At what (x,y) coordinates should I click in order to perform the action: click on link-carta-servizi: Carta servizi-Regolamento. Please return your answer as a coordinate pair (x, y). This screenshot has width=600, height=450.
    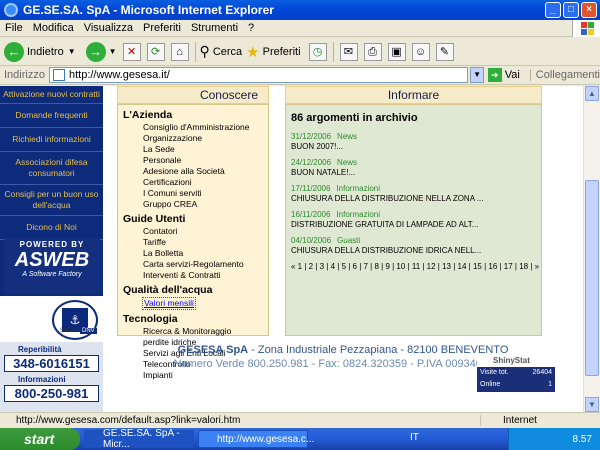
    Looking at the image, I should click on (205, 264).